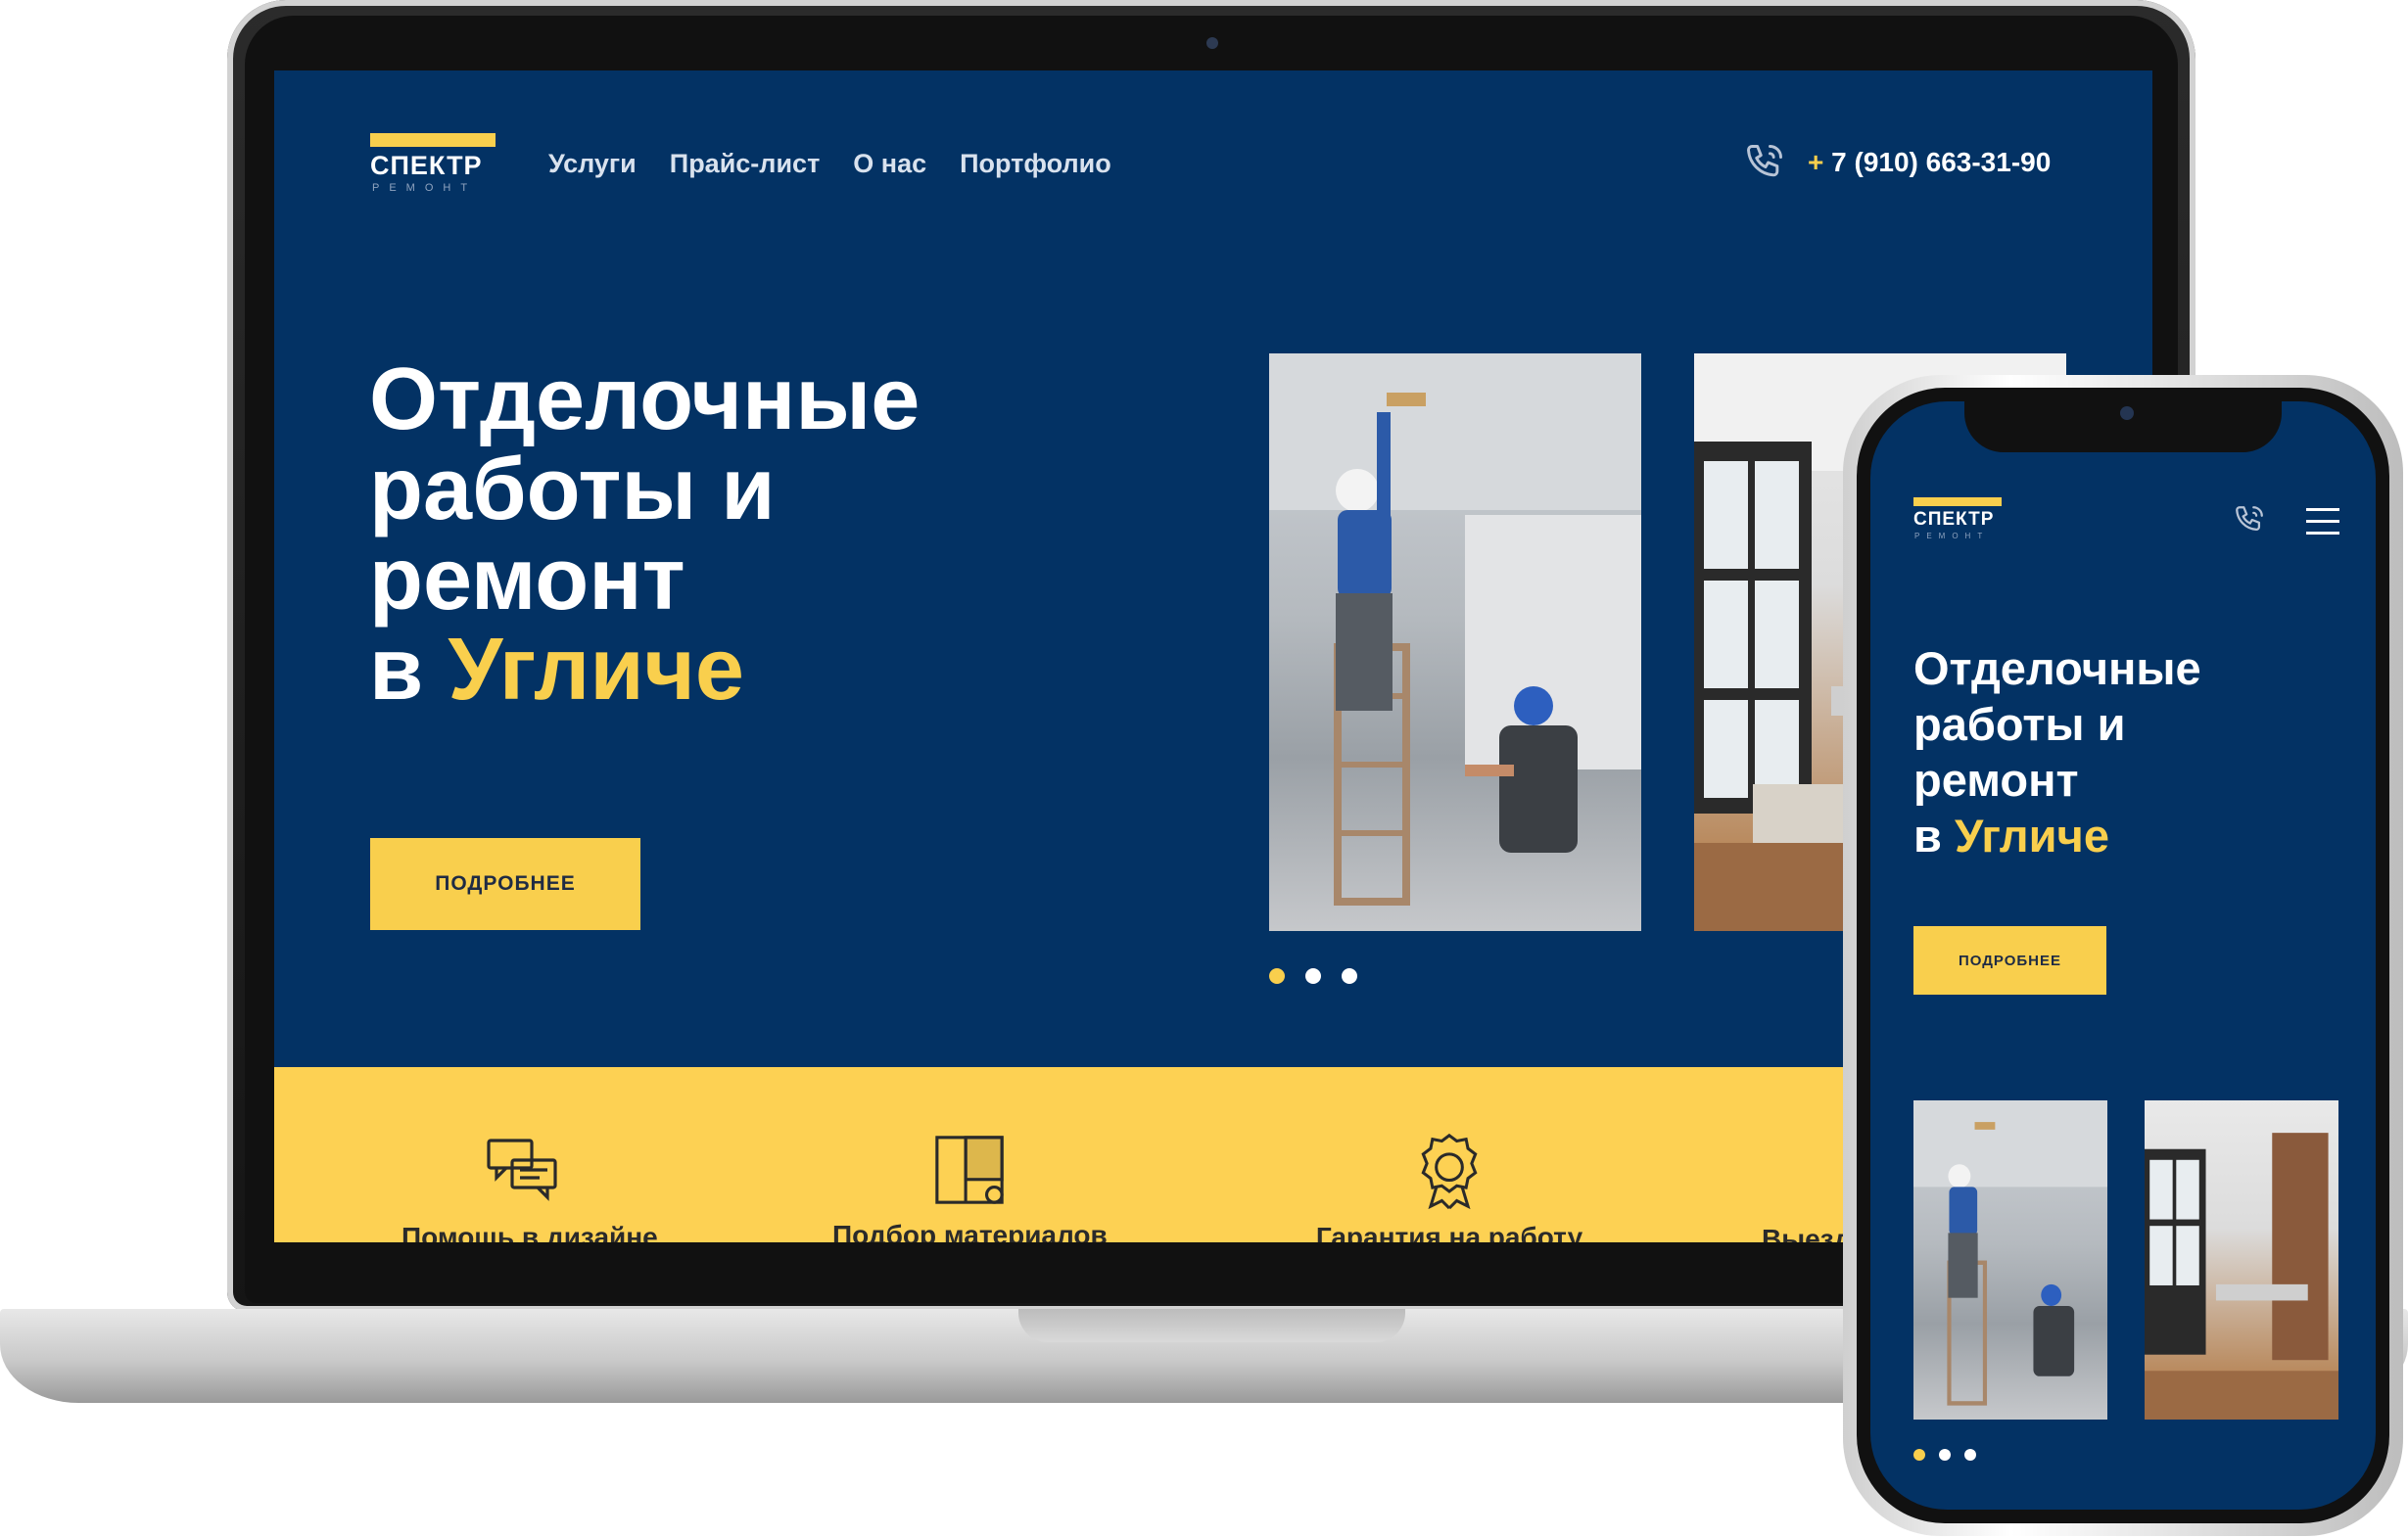 Image resolution: width=2408 pixels, height=1538 pixels. What do you see at coordinates (1934, 836) in the screenshot?
I see `mobile-hero-prefix: в` at bounding box center [1934, 836].